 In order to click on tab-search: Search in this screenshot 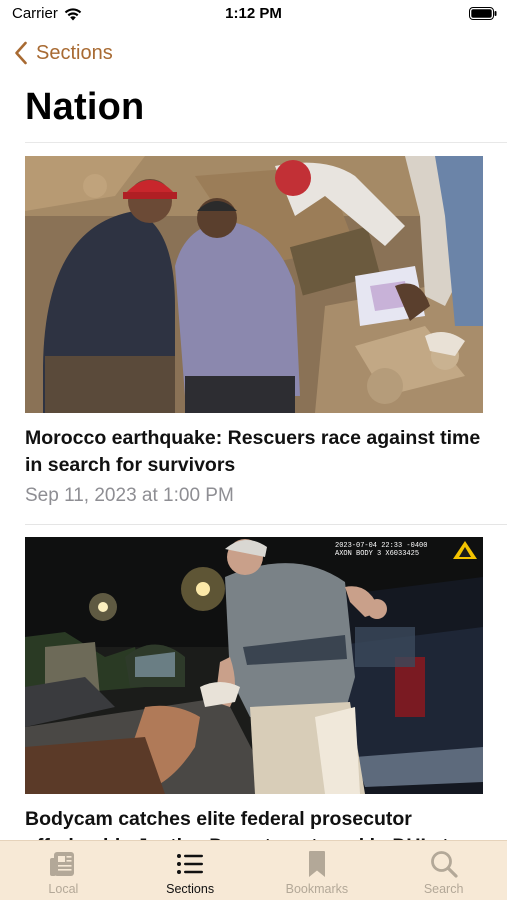, I will do `click(443, 870)`.